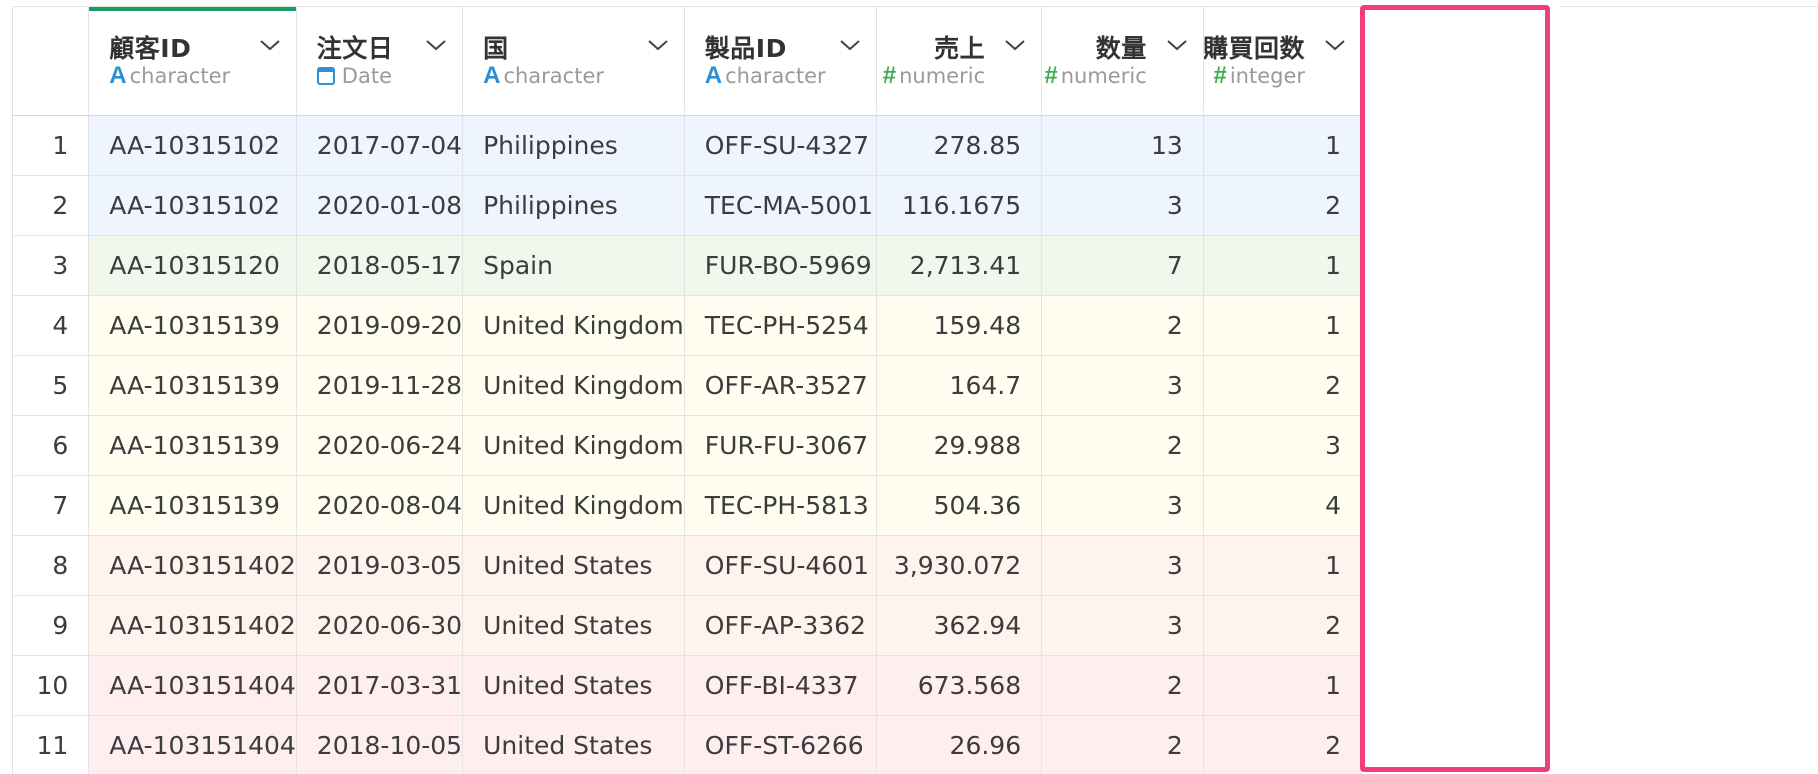  I want to click on table-cell: AA-10315120, so click(192, 265).